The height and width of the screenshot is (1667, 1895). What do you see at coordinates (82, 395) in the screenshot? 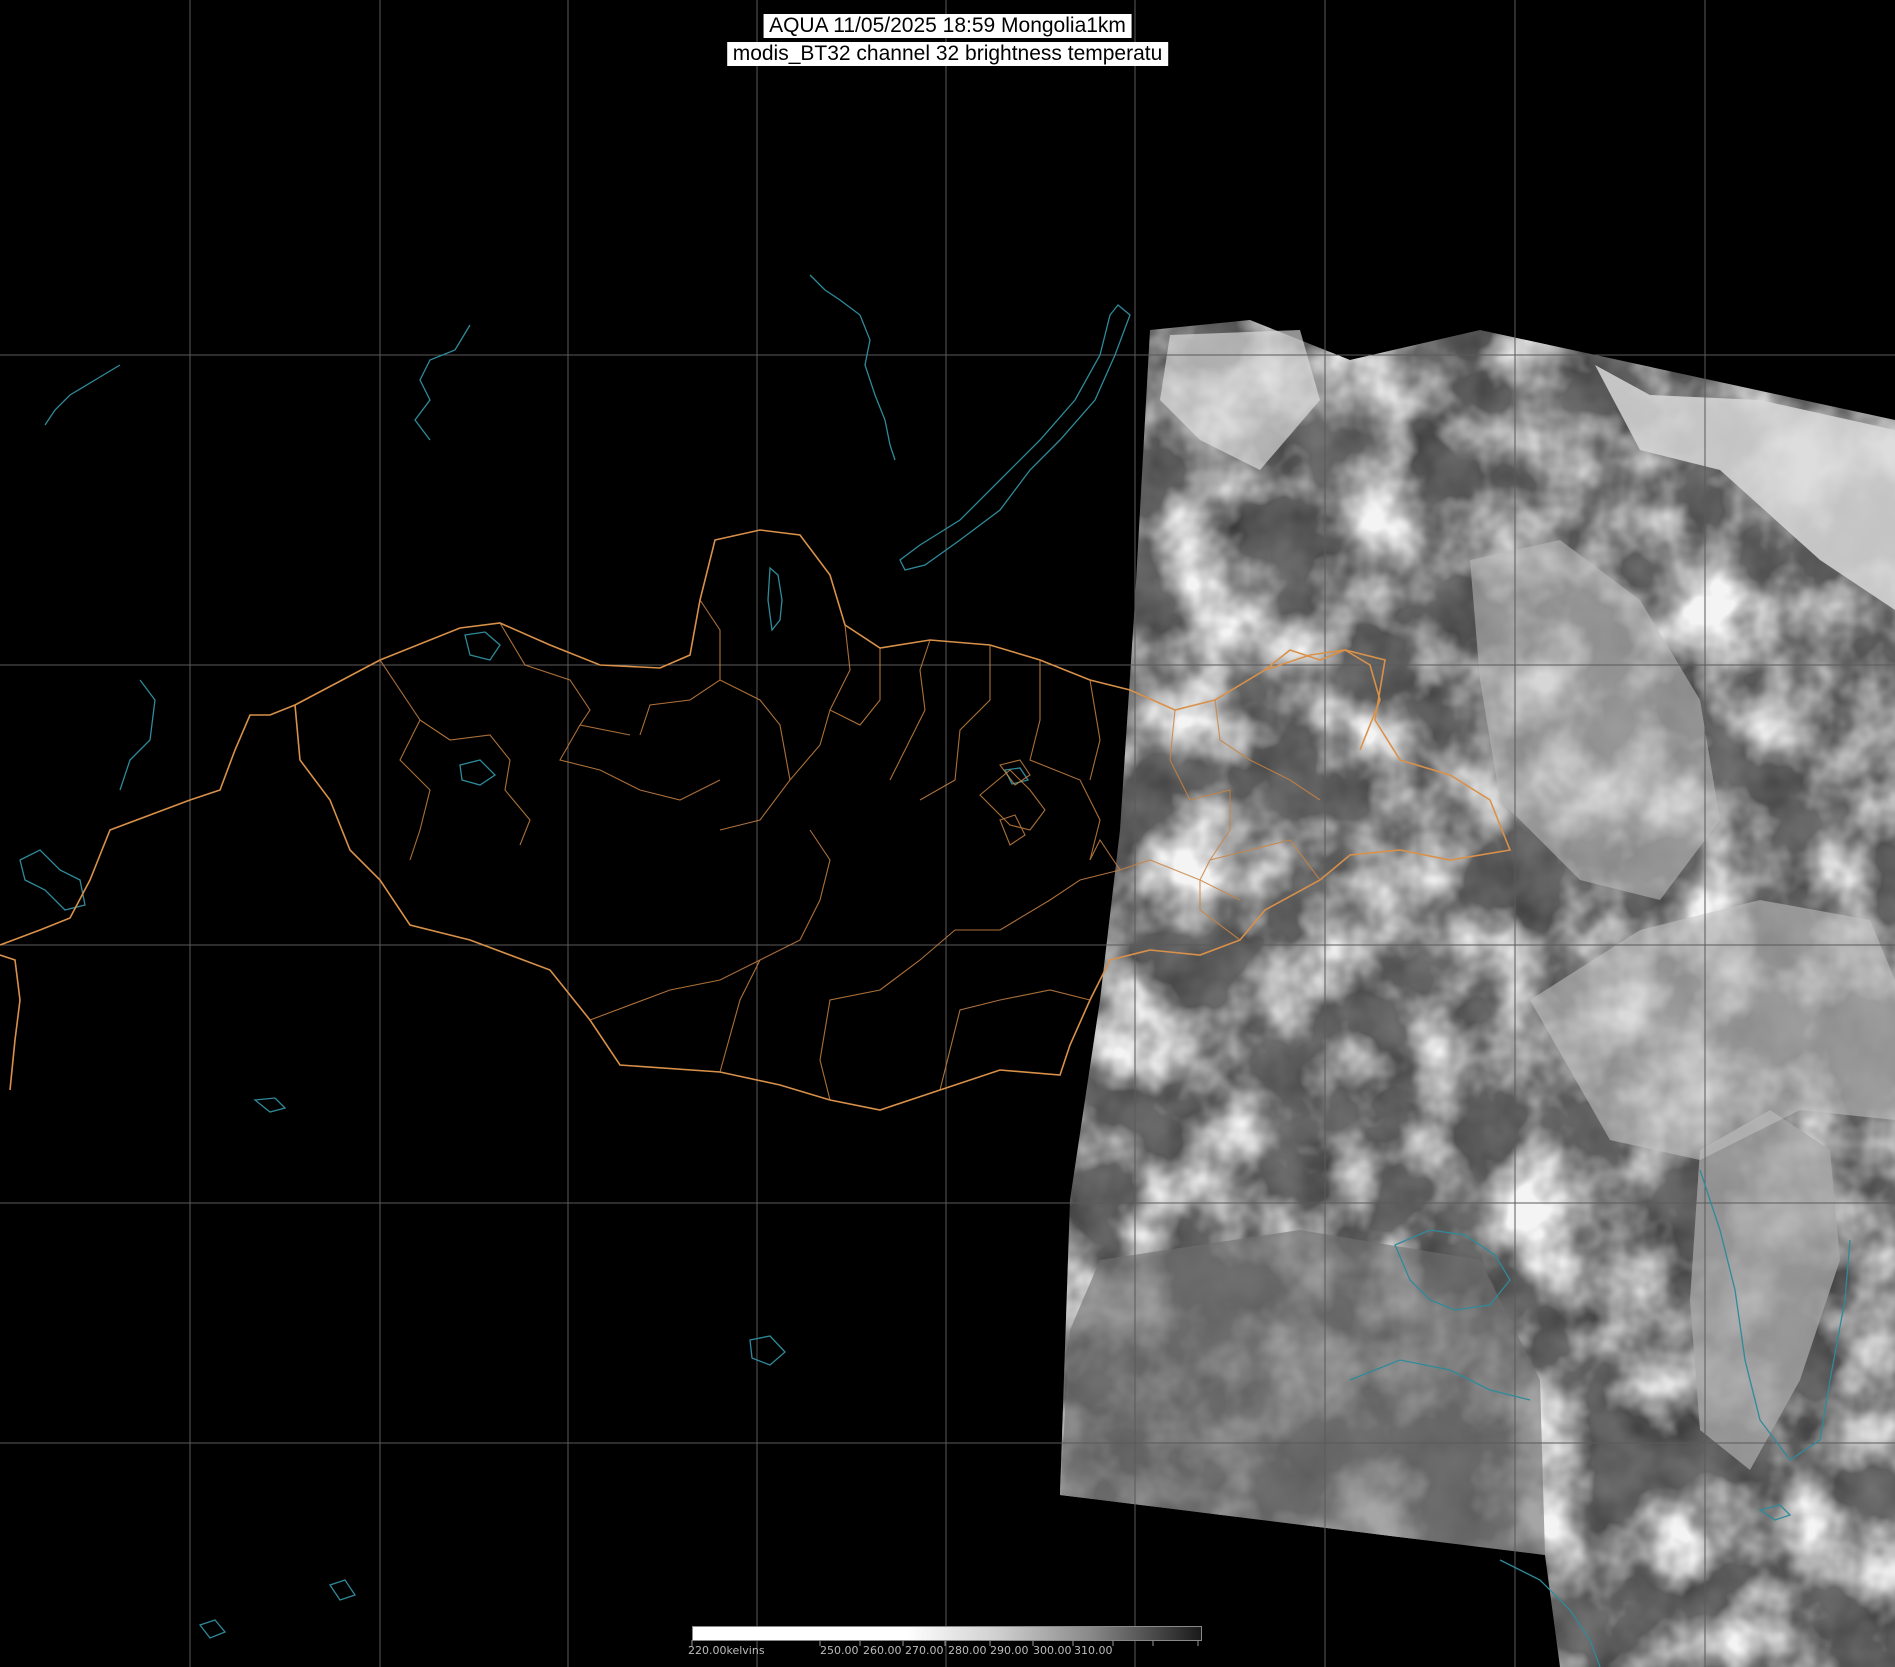
I see `river-northwest` at bounding box center [82, 395].